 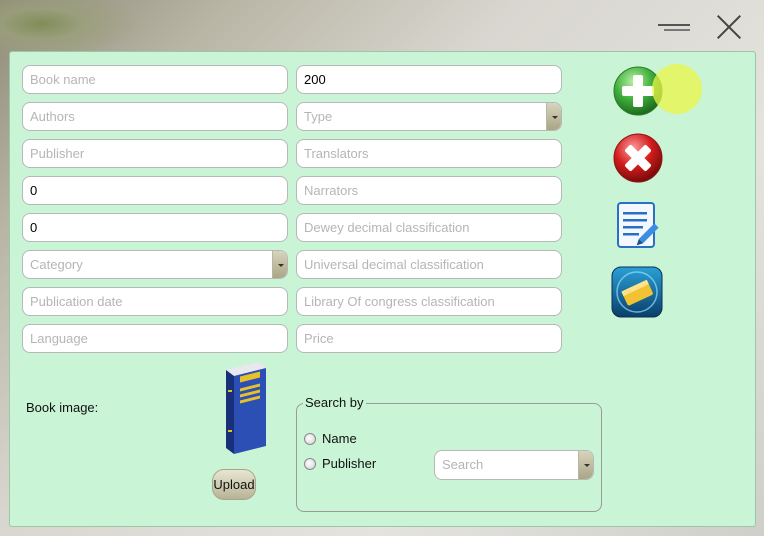 What do you see at coordinates (729, 27) in the screenshot?
I see `close-icon` at bounding box center [729, 27].